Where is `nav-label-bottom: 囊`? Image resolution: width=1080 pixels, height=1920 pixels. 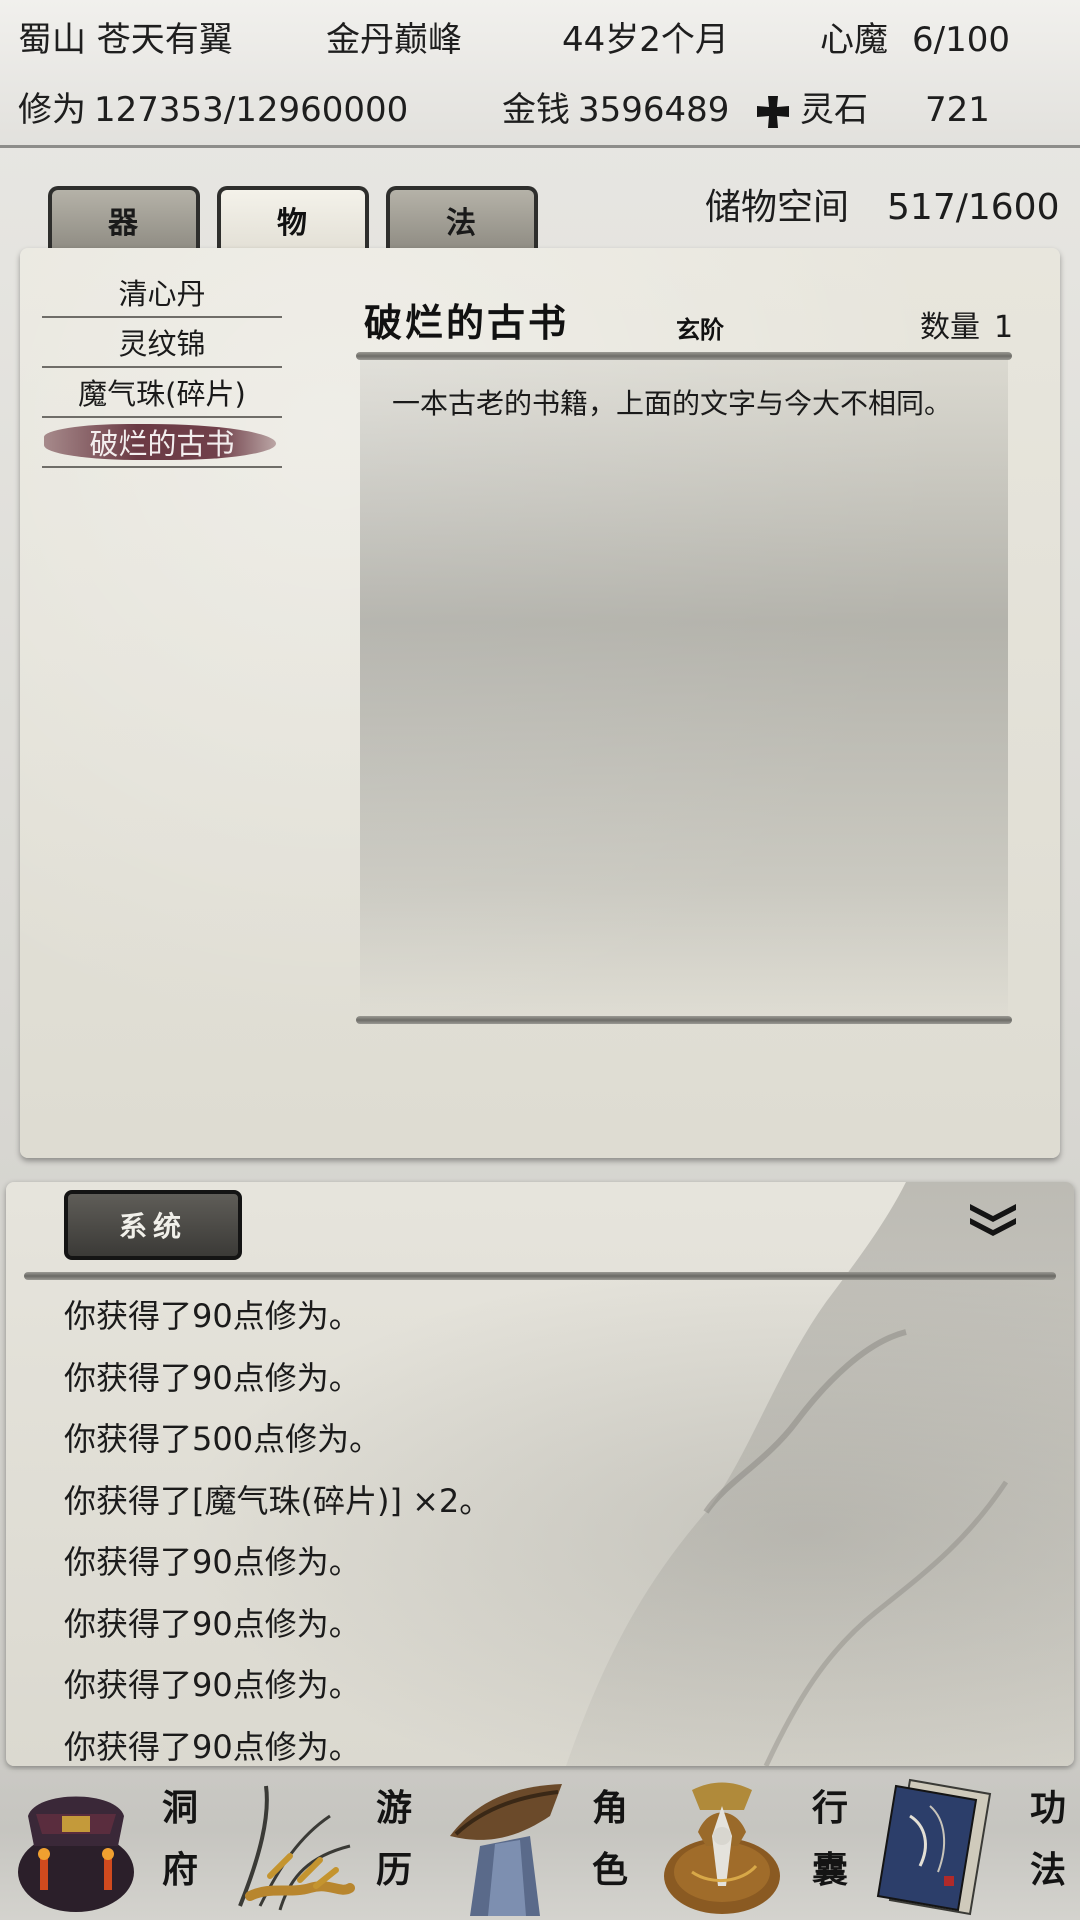
nav-label-bottom: 囊 is located at coordinates (829, 1870).